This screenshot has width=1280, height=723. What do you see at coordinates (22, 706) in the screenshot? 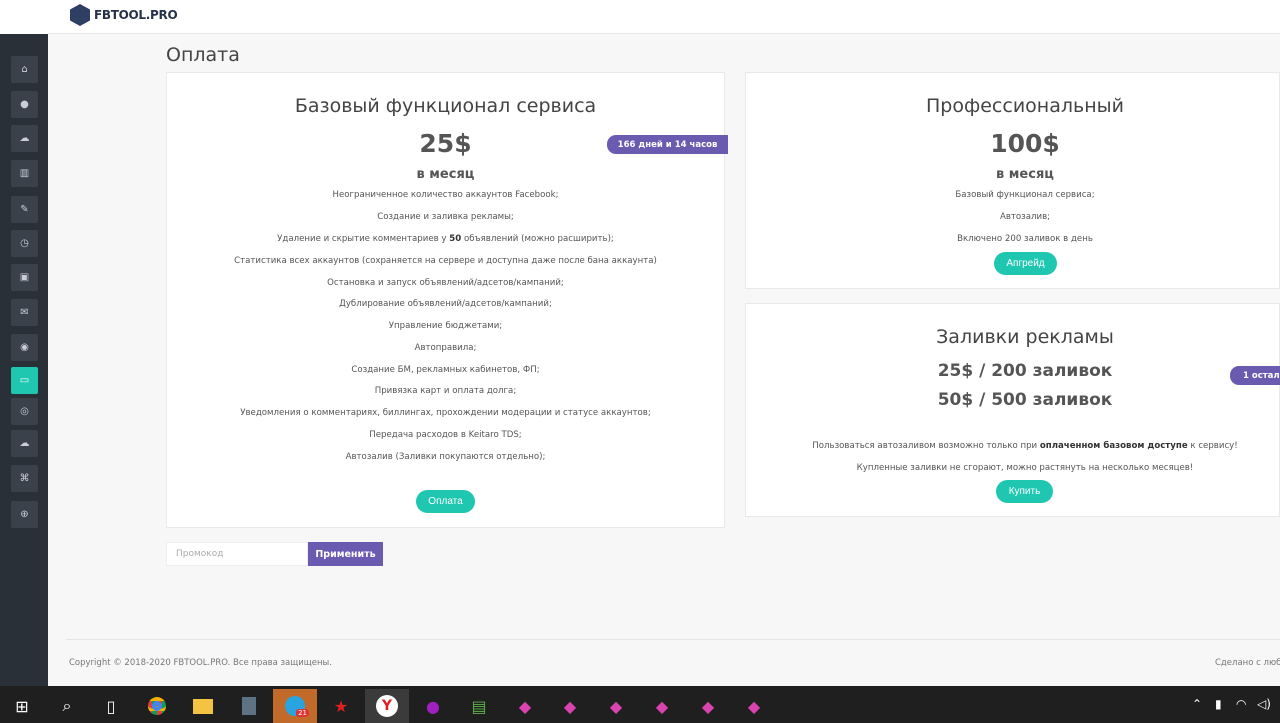
I see `windows-start-icon: ⊞` at bounding box center [22, 706].